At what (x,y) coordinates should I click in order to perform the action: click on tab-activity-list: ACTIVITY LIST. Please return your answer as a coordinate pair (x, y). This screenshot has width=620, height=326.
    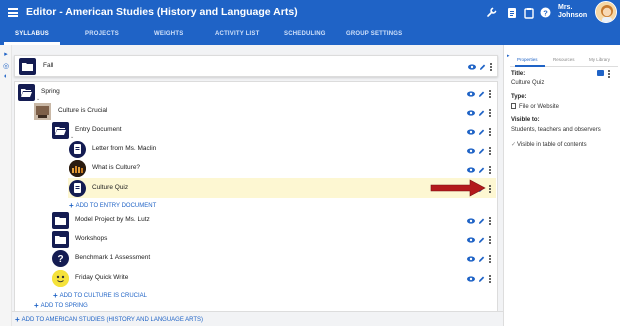
    Looking at the image, I should click on (237, 34).